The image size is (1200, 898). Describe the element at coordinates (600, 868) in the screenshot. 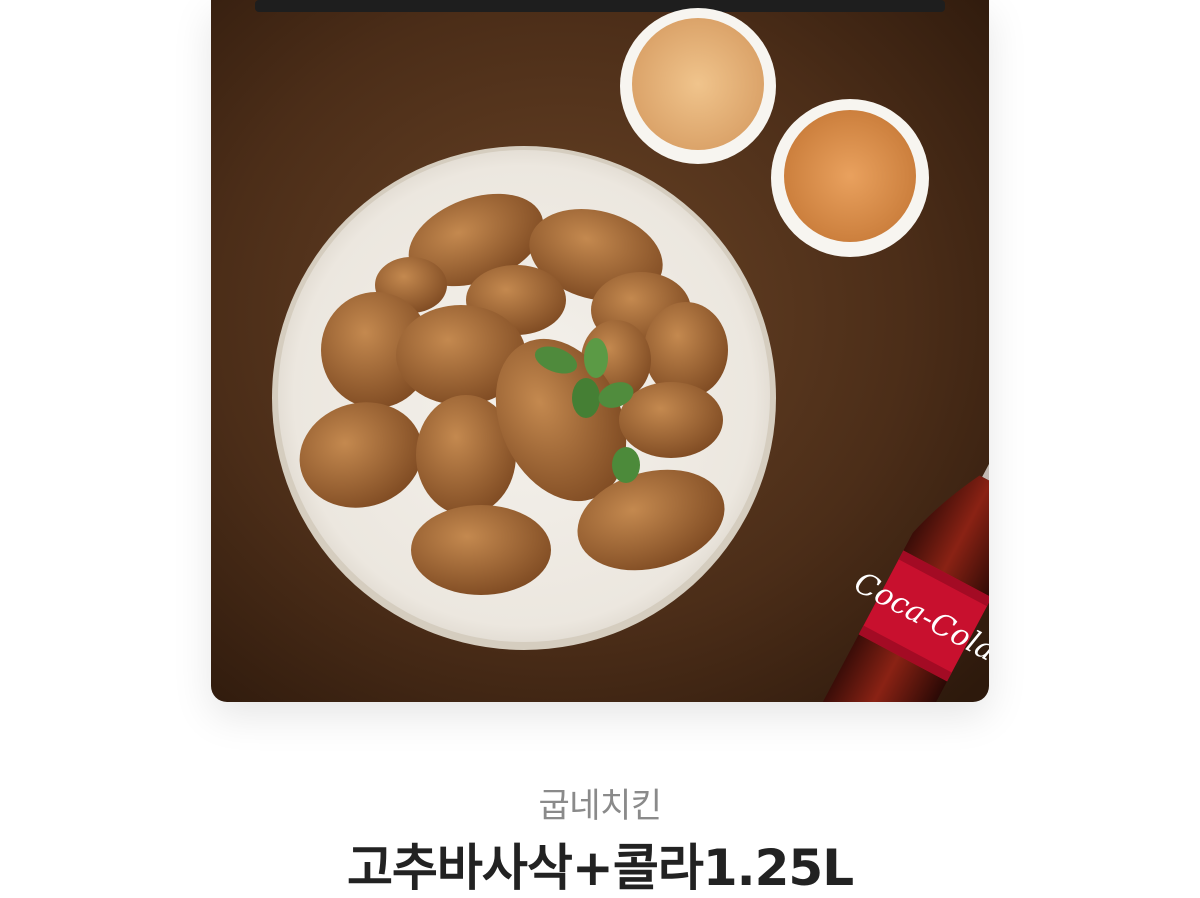

I see `product-title: 고추바사삭+콜라1.25L` at that location.